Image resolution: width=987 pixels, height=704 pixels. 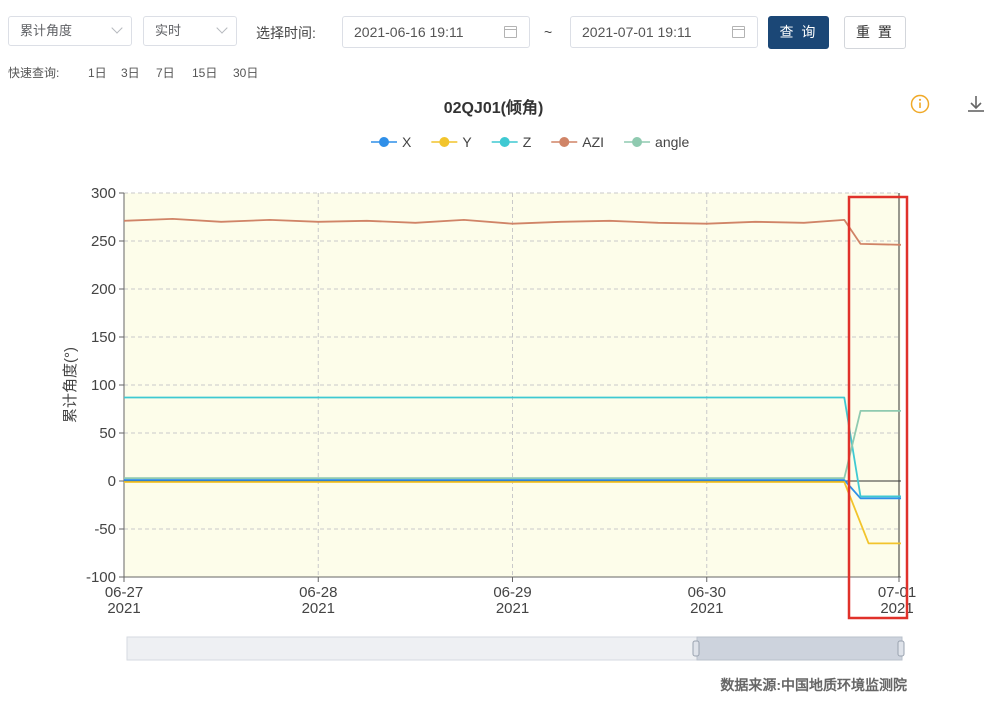 I want to click on legend-marker-y, so click(x=444, y=142).